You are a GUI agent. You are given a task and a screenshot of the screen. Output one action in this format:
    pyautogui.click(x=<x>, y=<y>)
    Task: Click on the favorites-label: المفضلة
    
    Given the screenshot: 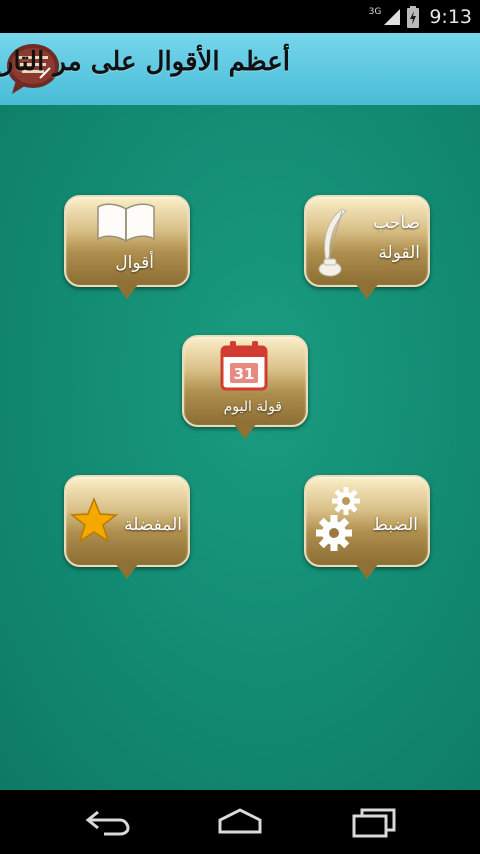 What is the action you would take?
    pyautogui.click(x=153, y=525)
    